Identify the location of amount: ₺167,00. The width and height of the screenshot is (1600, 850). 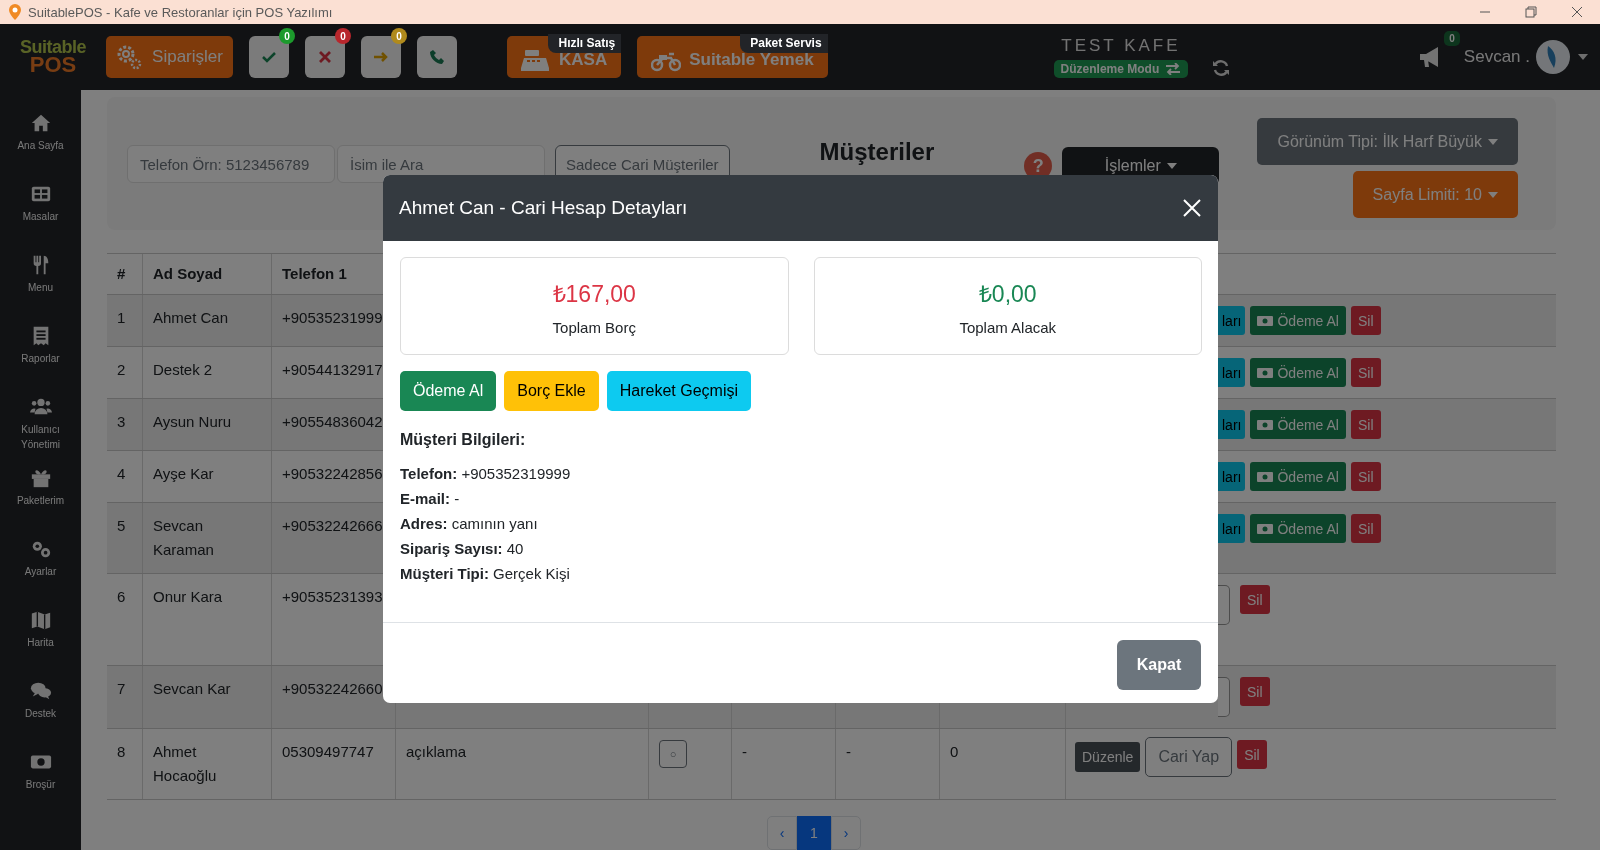
(594, 294).